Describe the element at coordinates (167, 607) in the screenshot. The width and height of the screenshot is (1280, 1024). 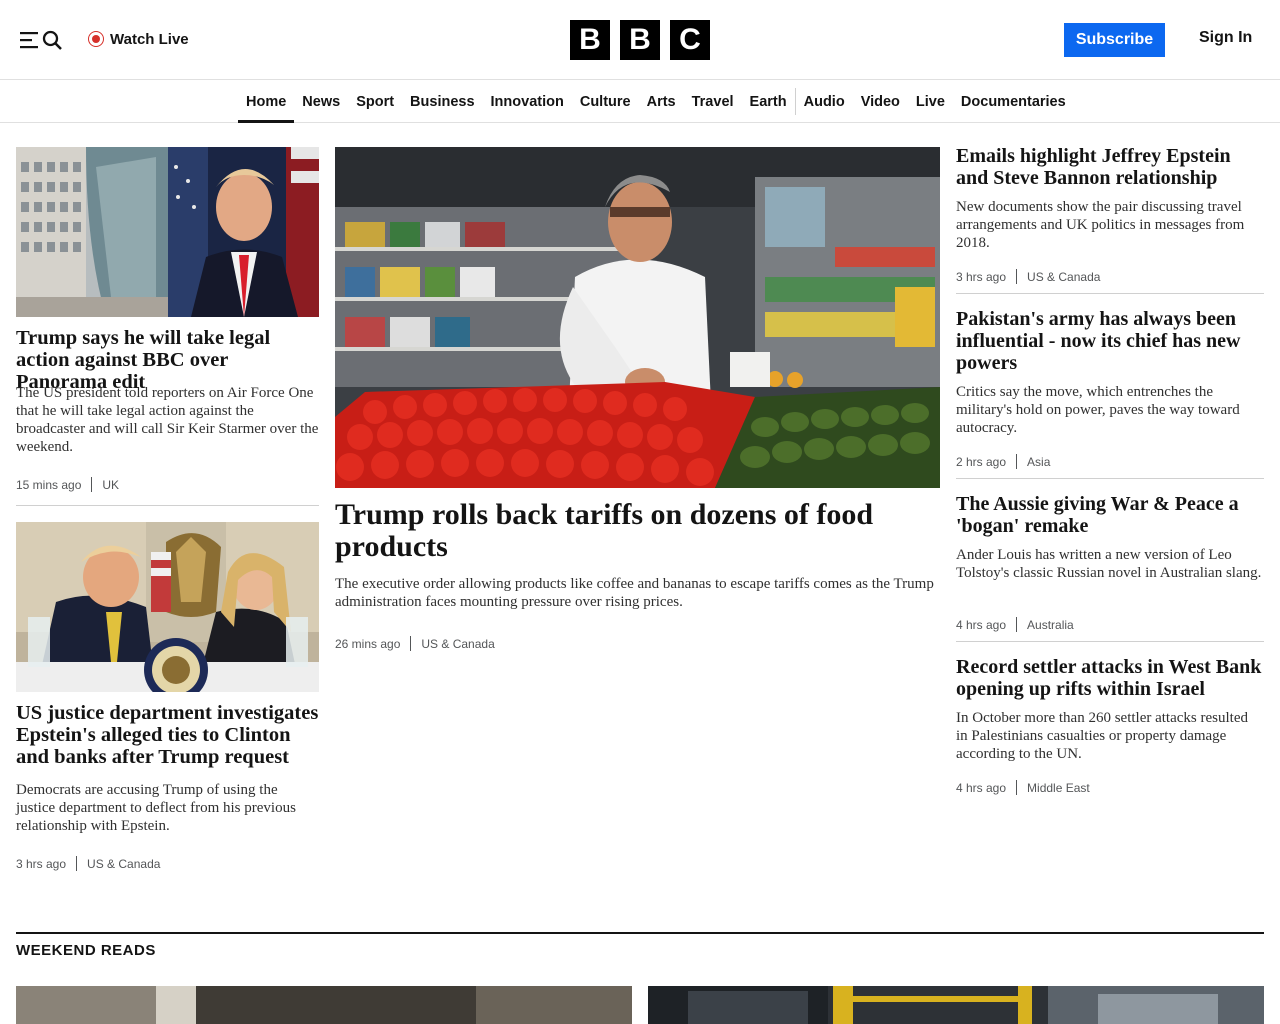
I see `story-image-trump-bondi` at that location.